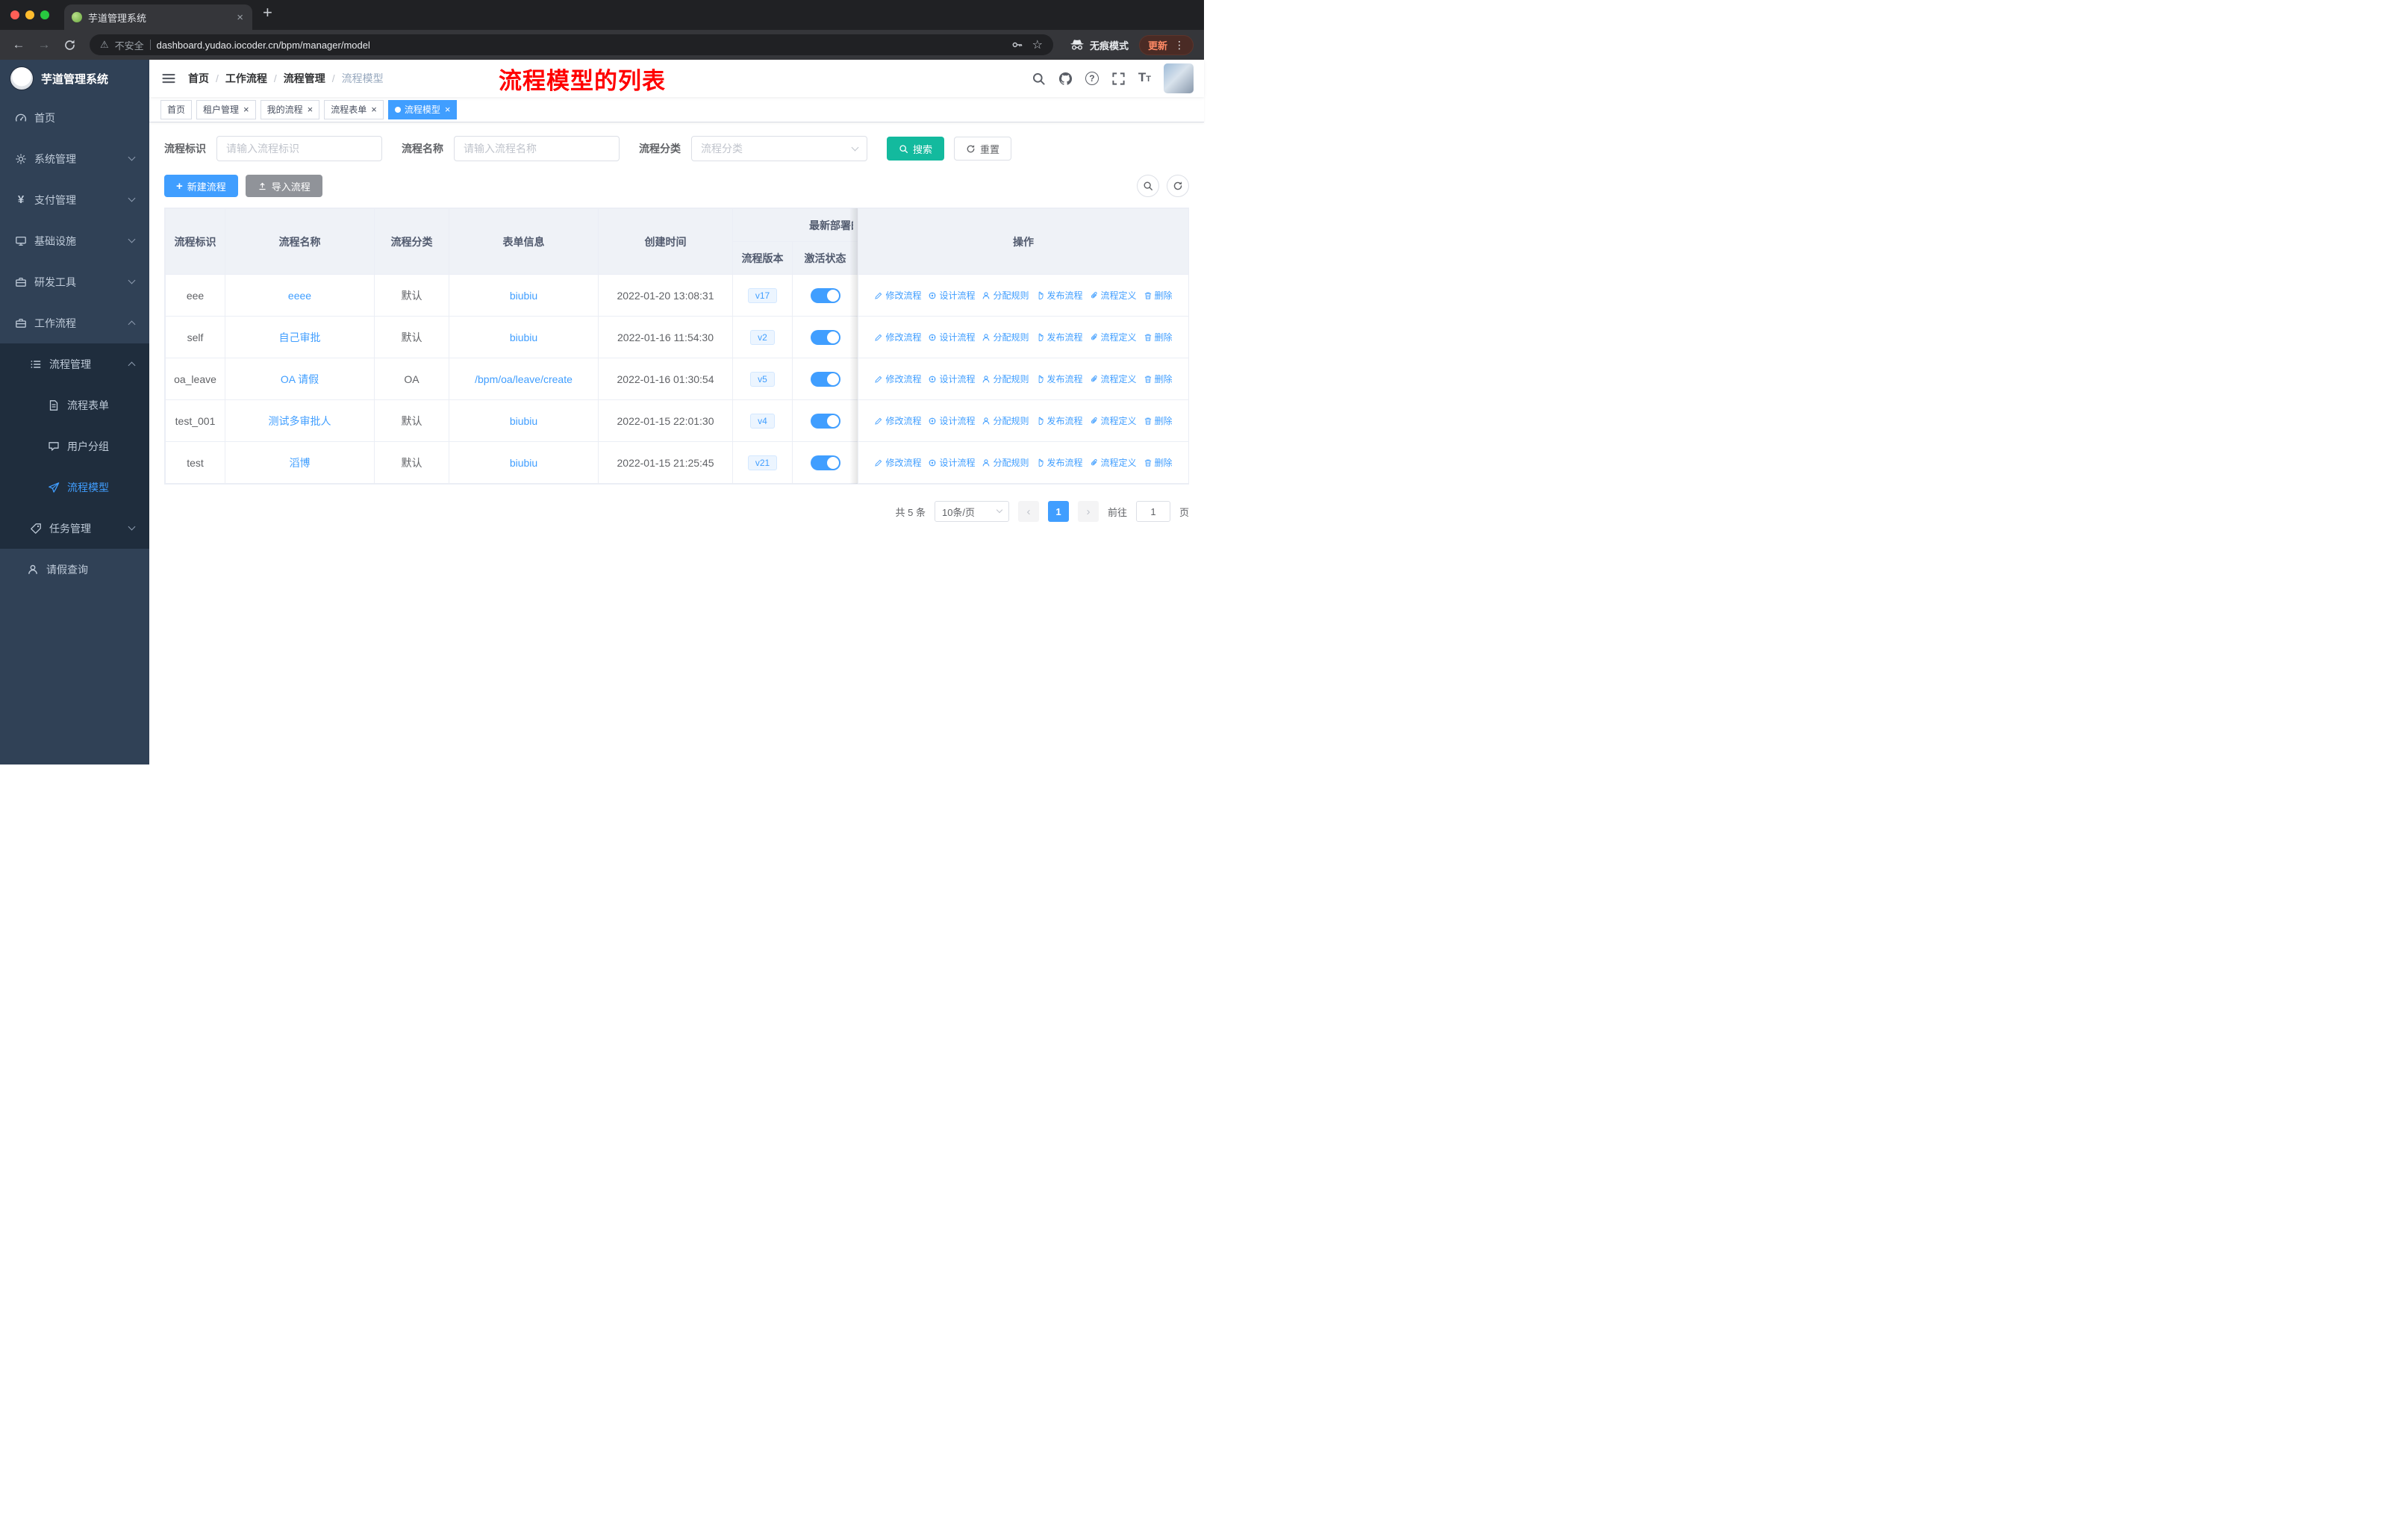 Image resolution: width=2408 pixels, height=1529 pixels. Describe the element at coordinates (129, 45) in the screenshot. I see `security-label: 不安全` at that location.